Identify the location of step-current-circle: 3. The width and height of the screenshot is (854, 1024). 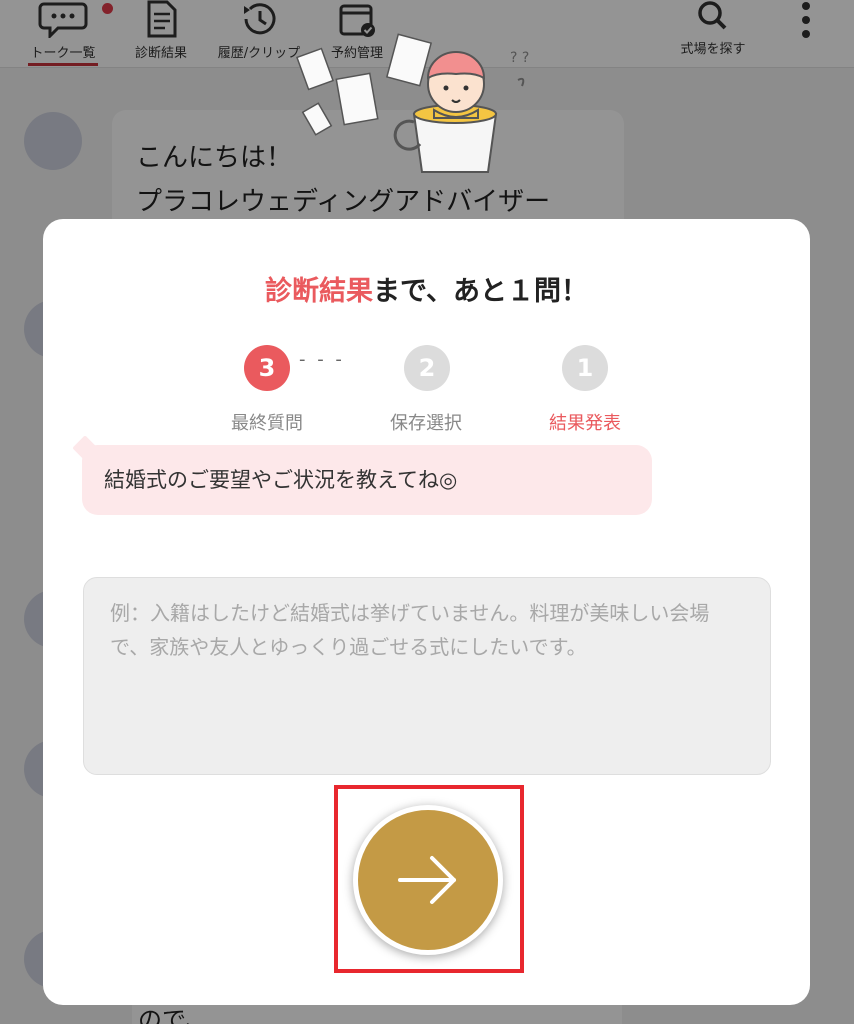
(267, 368).